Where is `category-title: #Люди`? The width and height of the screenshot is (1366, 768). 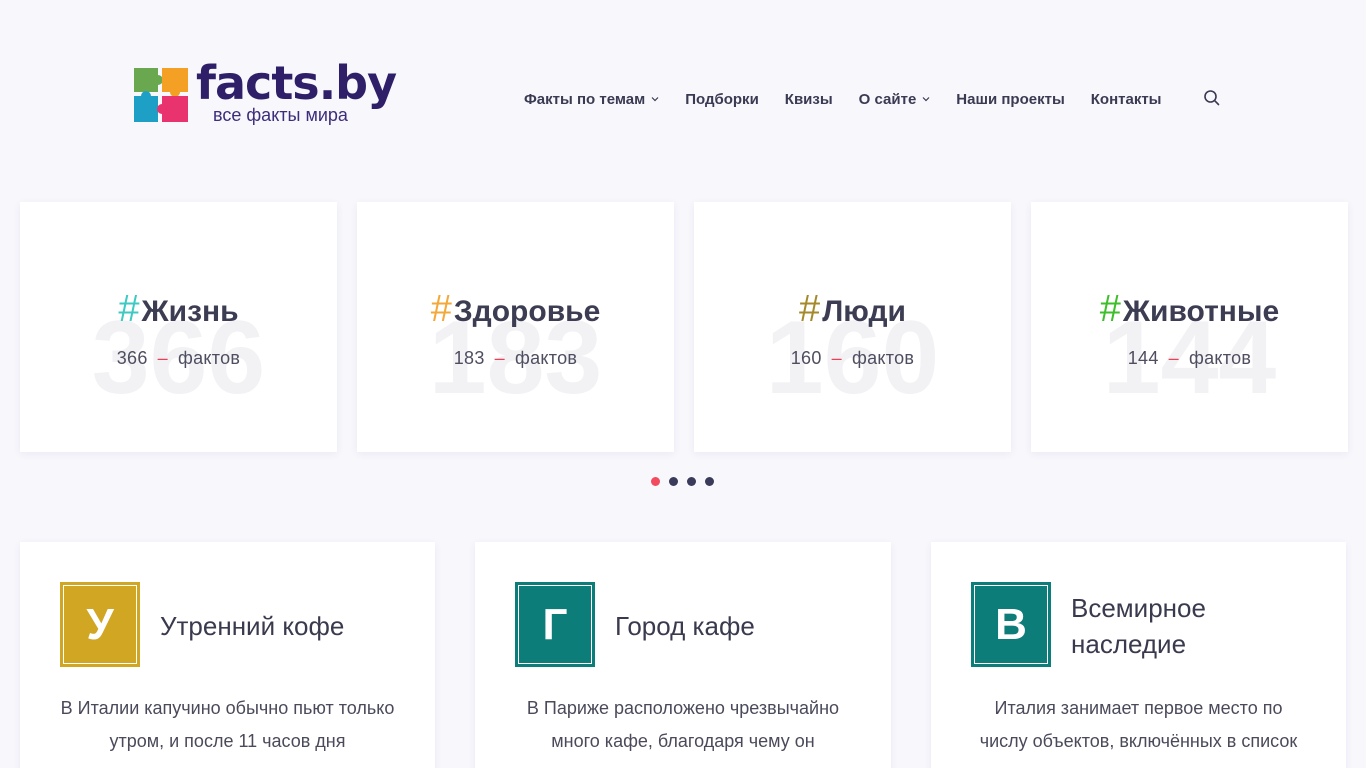
category-title: #Люди is located at coordinates (852, 309).